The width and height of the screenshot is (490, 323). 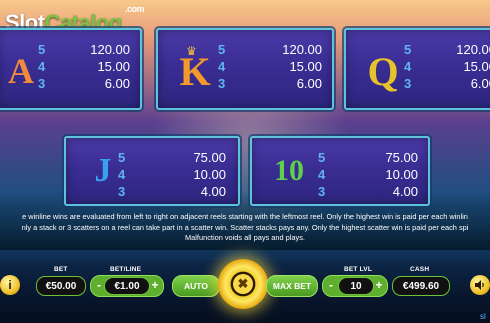 I want to click on bet-value: €50.00, so click(x=61, y=286).